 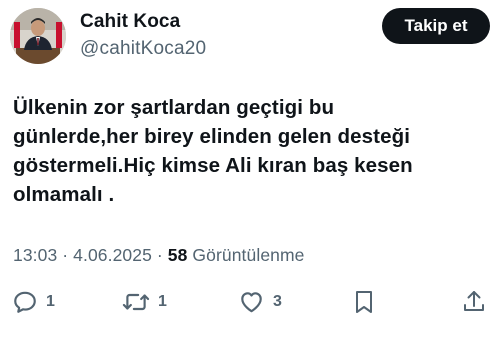 What do you see at coordinates (248, 255) in the screenshot?
I see `views-label: Görüntülenme` at bounding box center [248, 255].